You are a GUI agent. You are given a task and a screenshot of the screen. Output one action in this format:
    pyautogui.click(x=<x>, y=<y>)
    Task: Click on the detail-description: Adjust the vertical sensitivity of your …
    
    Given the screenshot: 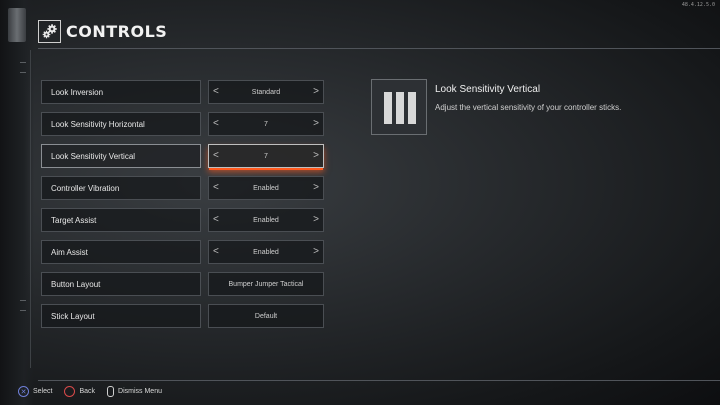 What is the action you would take?
    pyautogui.click(x=528, y=107)
    